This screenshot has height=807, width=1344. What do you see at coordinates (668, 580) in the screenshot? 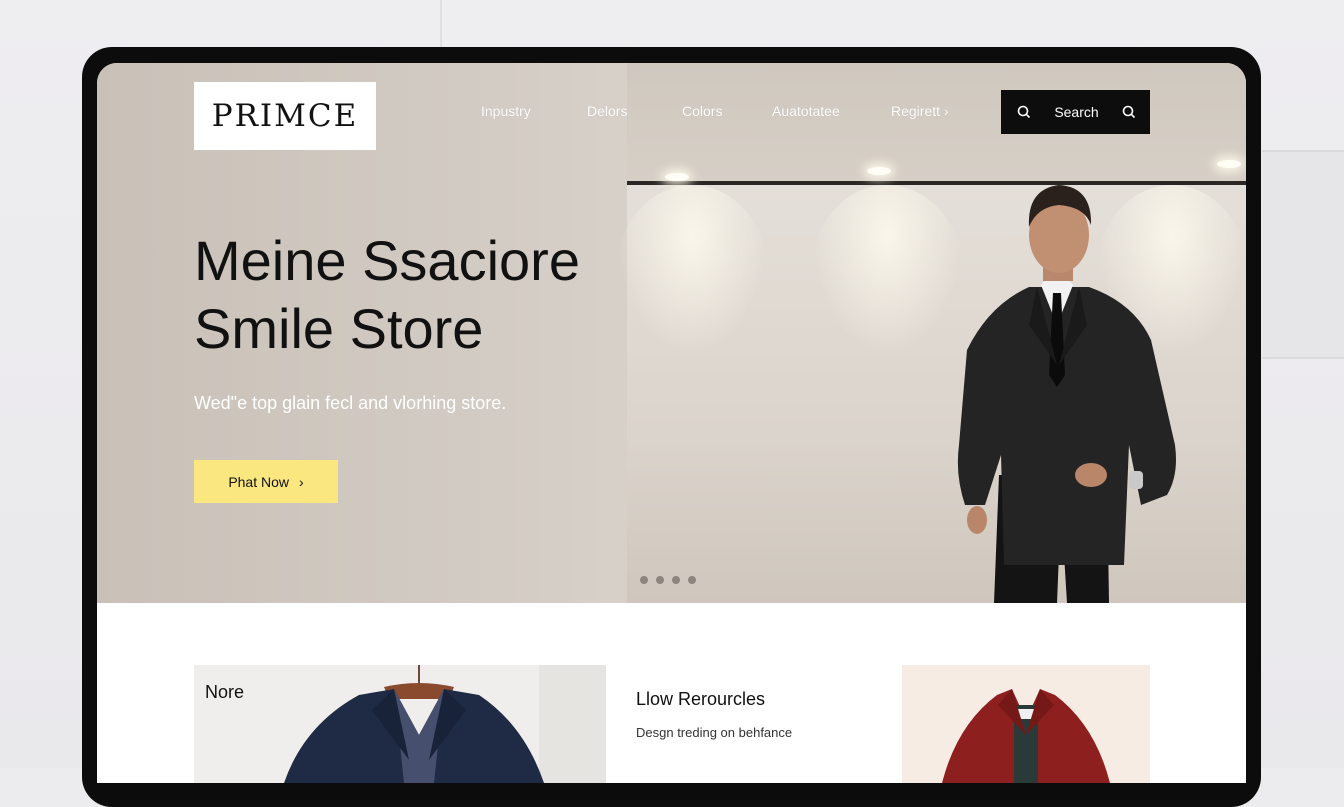
I see `carousel-dots` at bounding box center [668, 580].